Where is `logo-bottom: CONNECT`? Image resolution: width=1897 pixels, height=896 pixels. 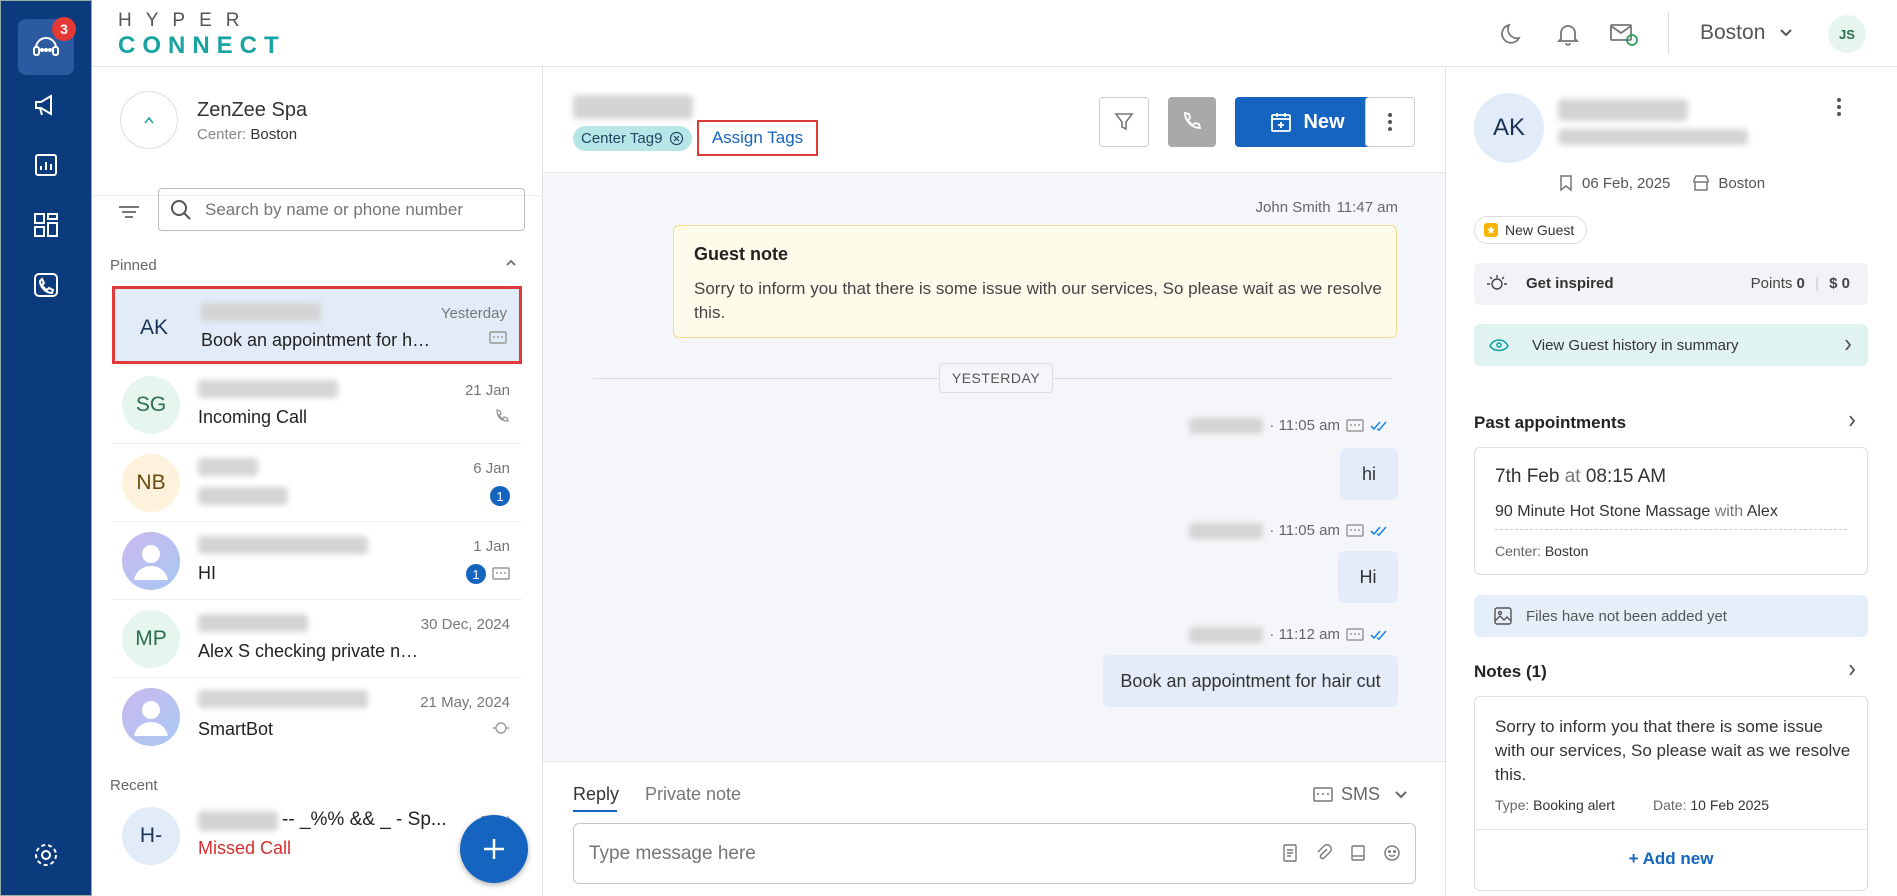 logo-bottom: CONNECT is located at coordinates (202, 45).